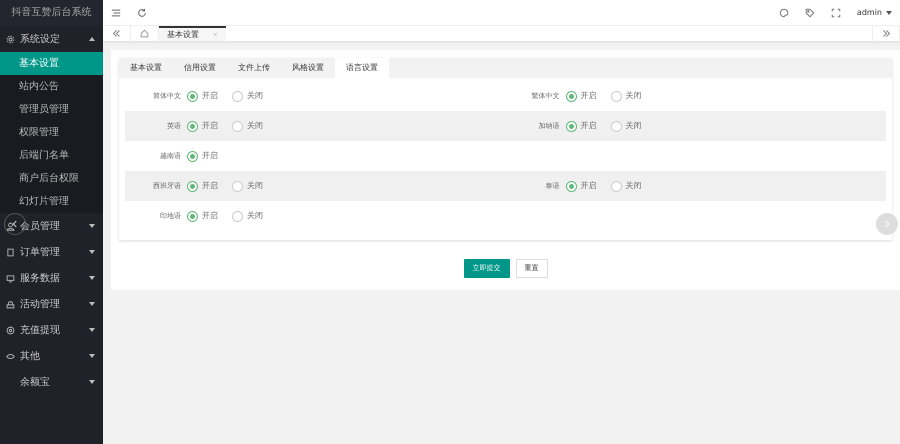 The height and width of the screenshot is (444, 900). I want to click on sidebar-menu-item: 订单管理, so click(51, 252).